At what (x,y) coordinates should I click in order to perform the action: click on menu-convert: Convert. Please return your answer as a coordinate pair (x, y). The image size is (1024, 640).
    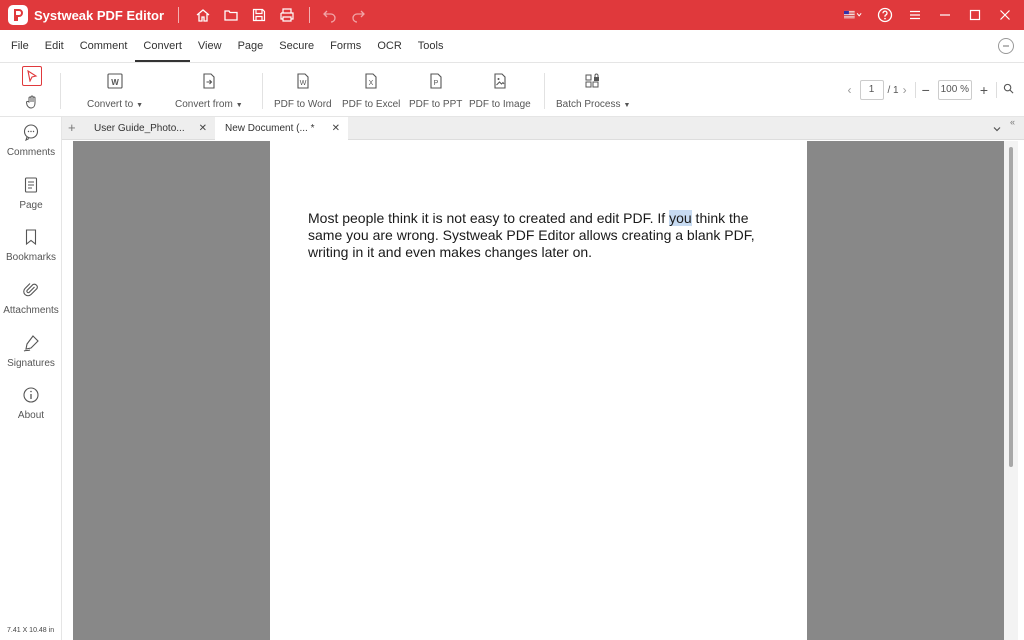
    Looking at the image, I should click on (162, 46).